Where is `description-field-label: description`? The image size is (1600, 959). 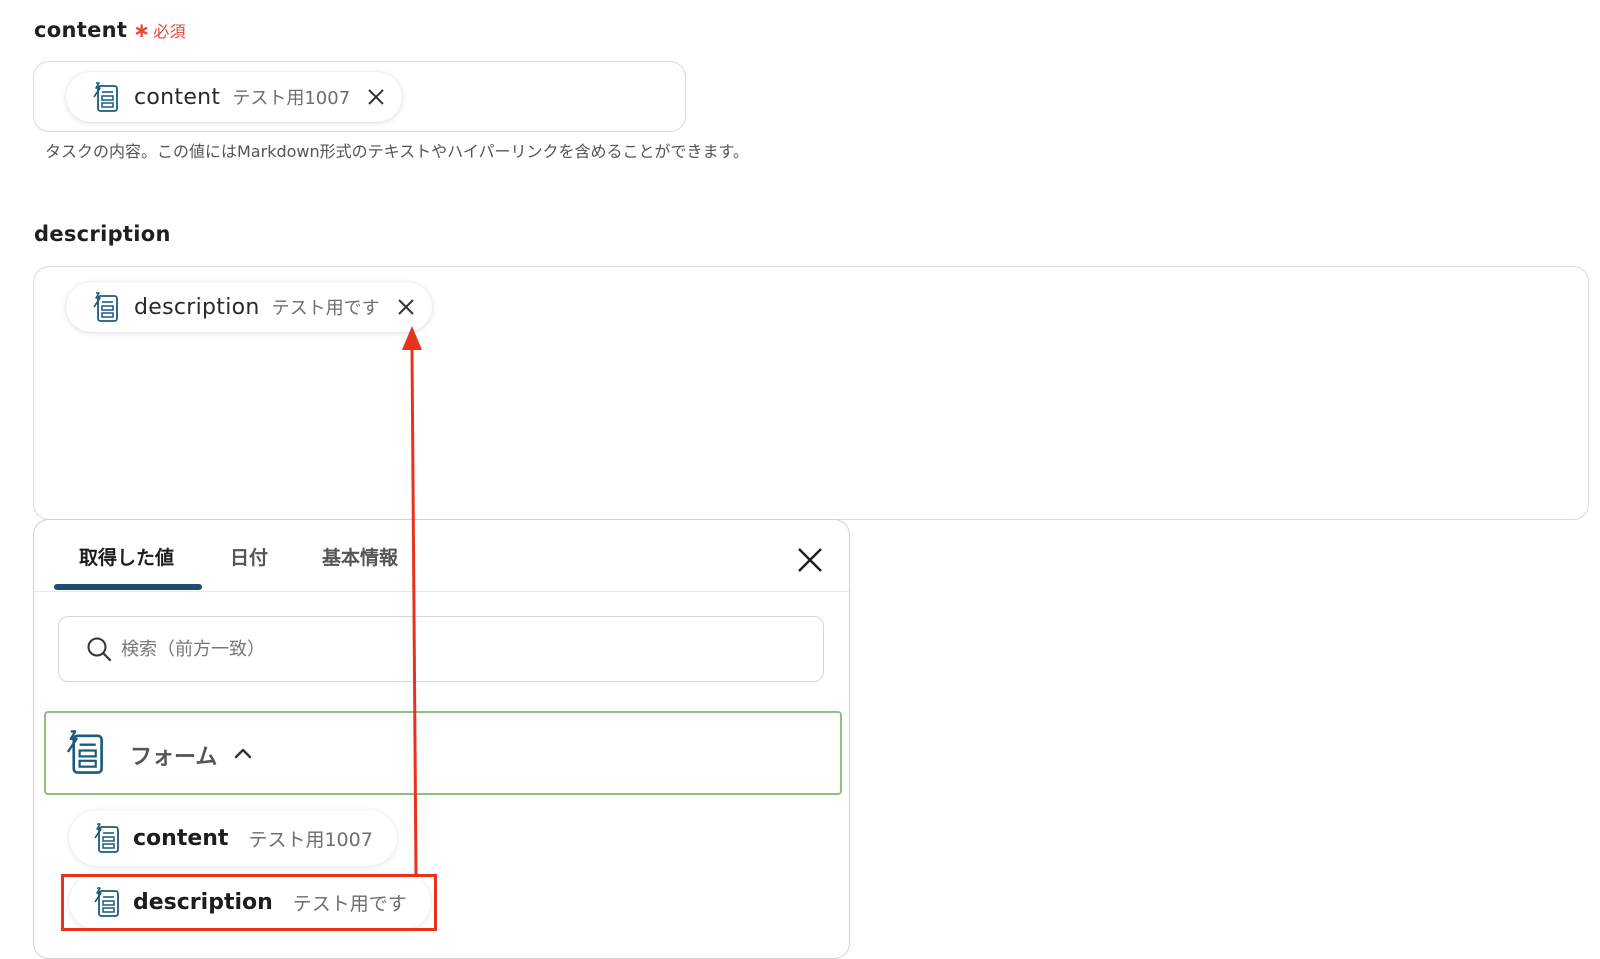
description-field-label: description is located at coordinates (102, 234).